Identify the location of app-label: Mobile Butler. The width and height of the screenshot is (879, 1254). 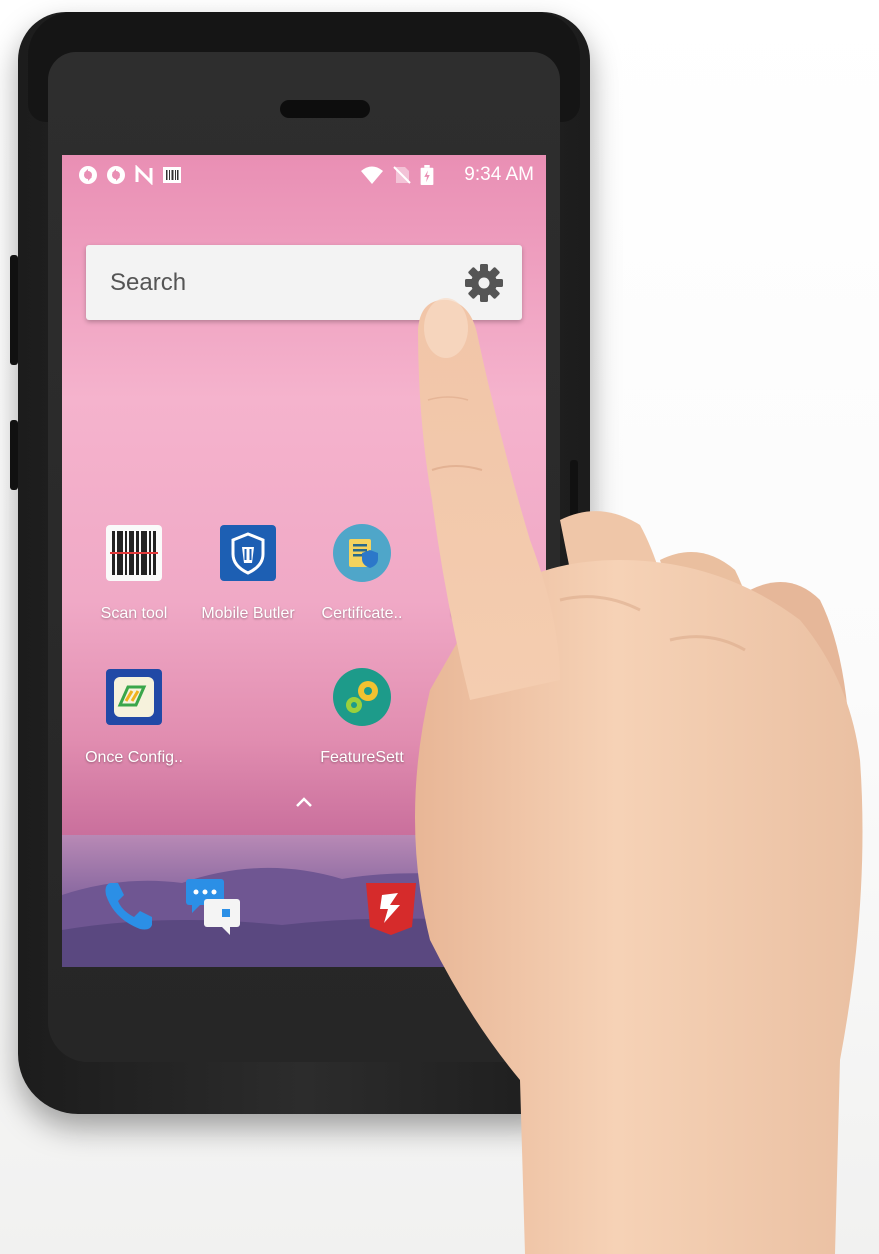
(248, 613).